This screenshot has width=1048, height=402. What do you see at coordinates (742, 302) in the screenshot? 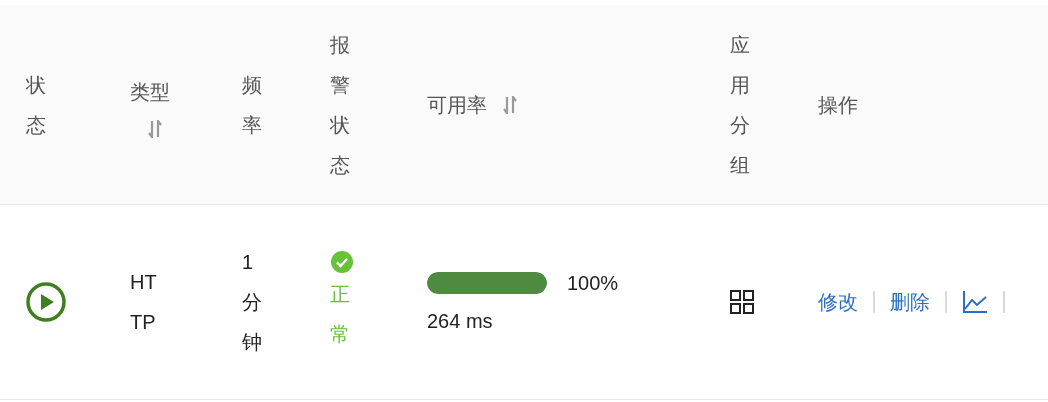
I see `grid-icon` at bounding box center [742, 302].